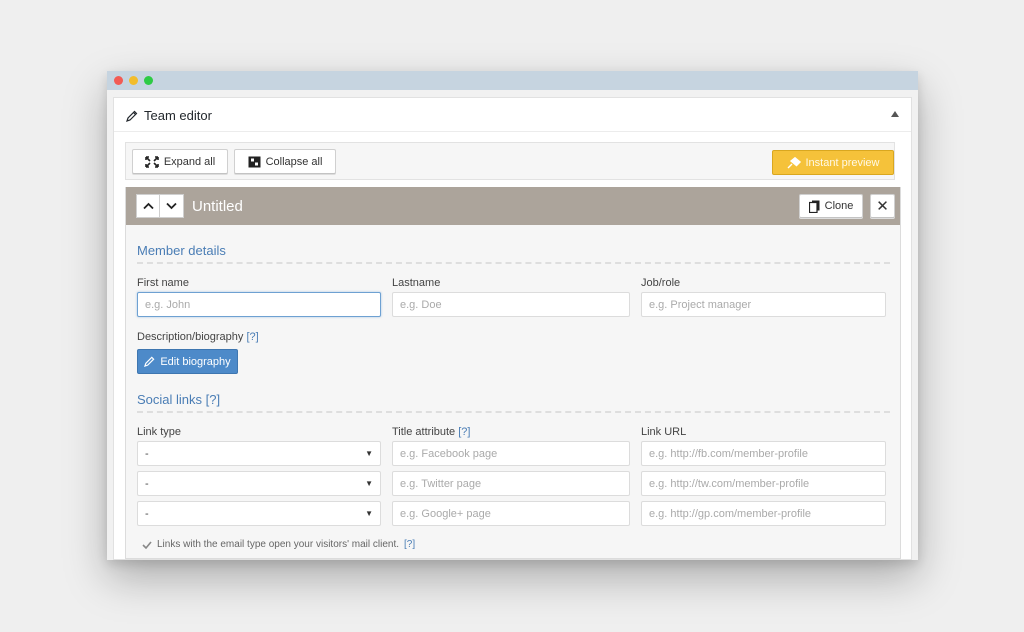 This screenshot has width=1024, height=632. Describe the element at coordinates (178, 115) in the screenshot. I see `panel-title-text: Team editor` at that location.